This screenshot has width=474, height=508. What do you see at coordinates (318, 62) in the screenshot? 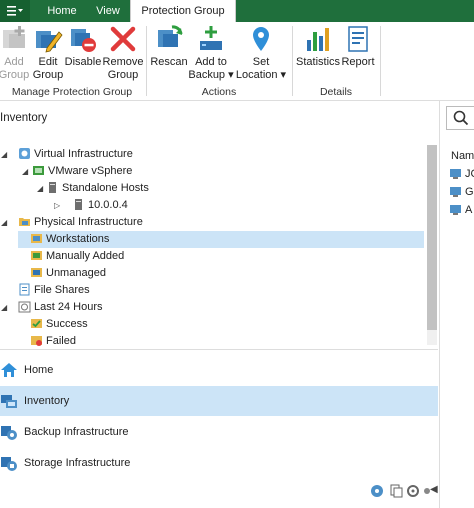
I see `statistics-label: Statistics` at bounding box center [318, 62].